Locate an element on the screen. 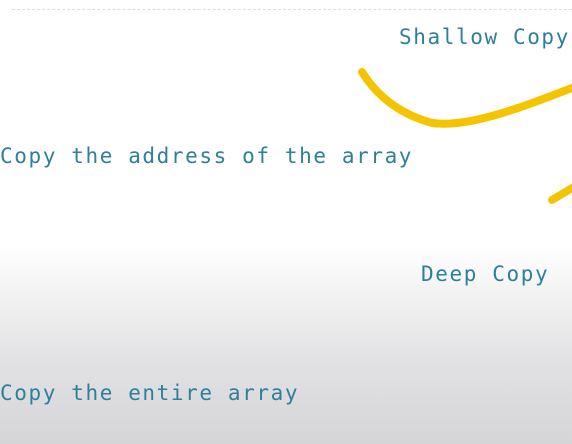  deep-copy-heading: Deep Copy is located at coordinates (485, 274).